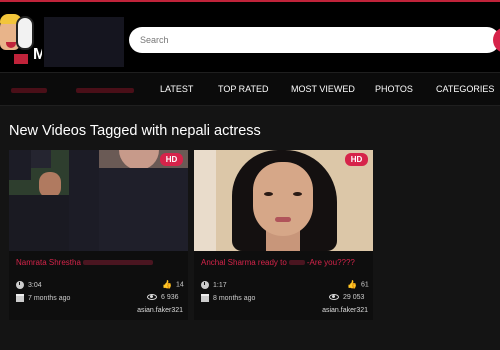 The height and width of the screenshot is (350, 500). What do you see at coordinates (331, 262) in the screenshot?
I see `video-title-text-end: -Are you????` at bounding box center [331, 262].